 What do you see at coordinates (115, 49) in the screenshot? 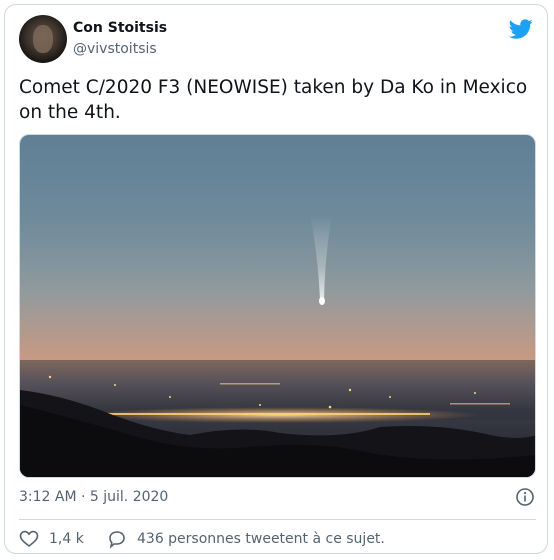
I see `author-handle: @vivstoitsis` at bounding box center [115, 49].